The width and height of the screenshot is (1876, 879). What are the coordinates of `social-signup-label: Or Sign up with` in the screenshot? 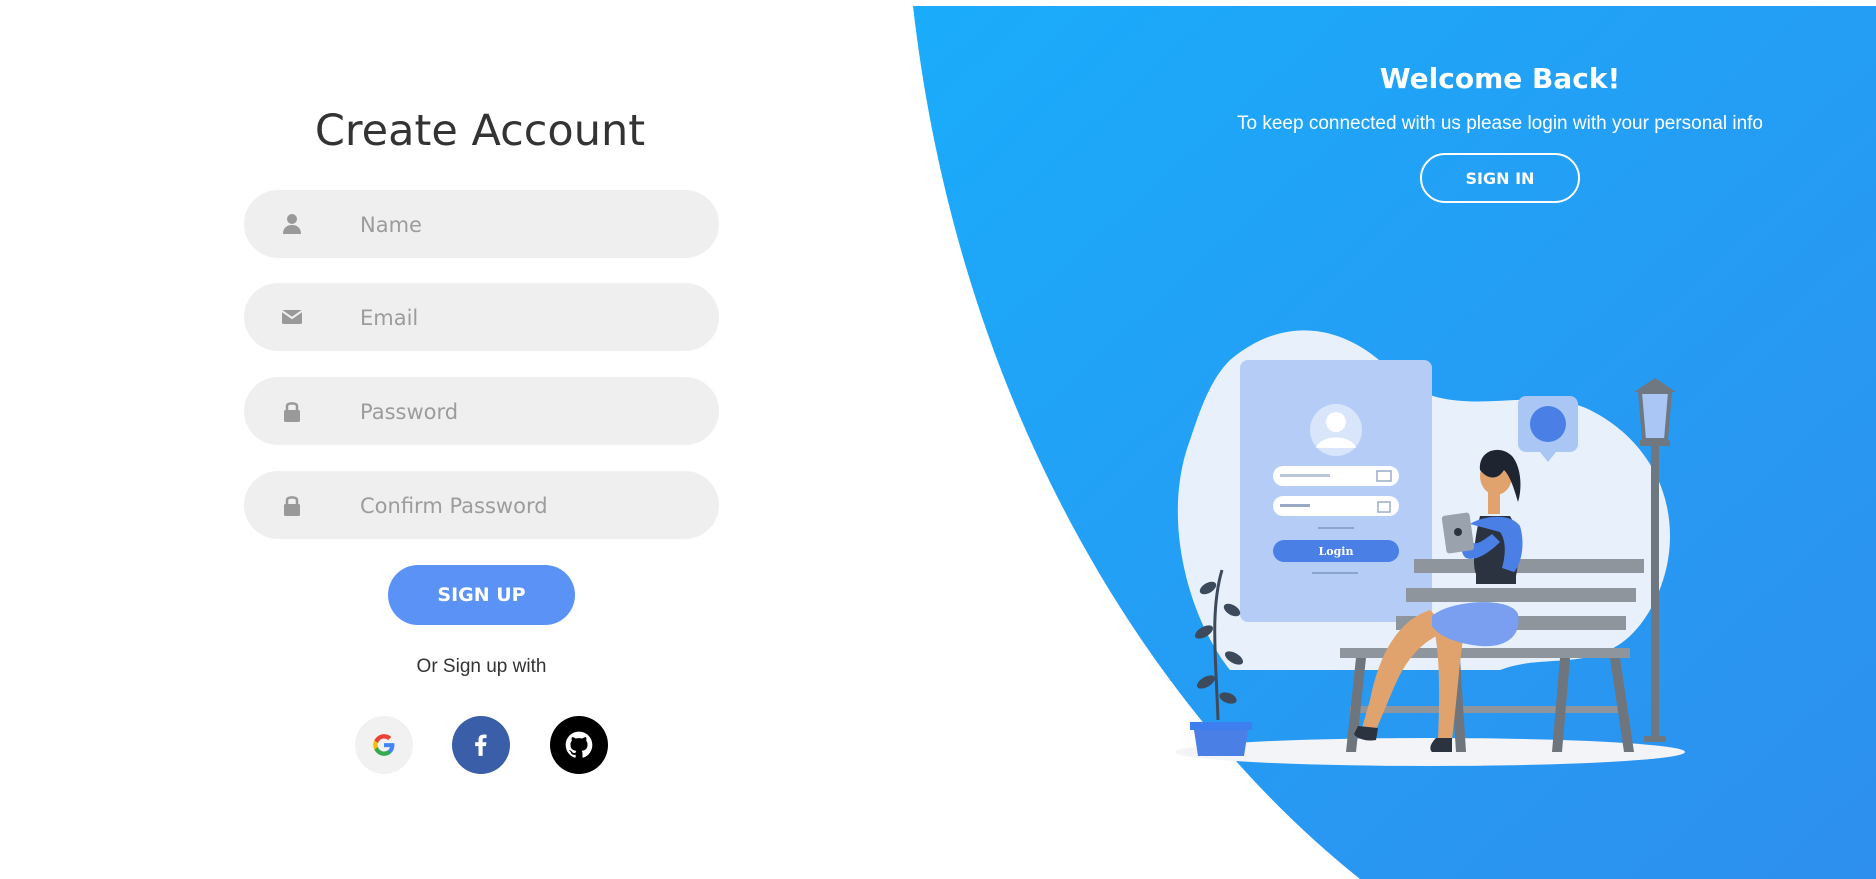 It's located at (481, 666).